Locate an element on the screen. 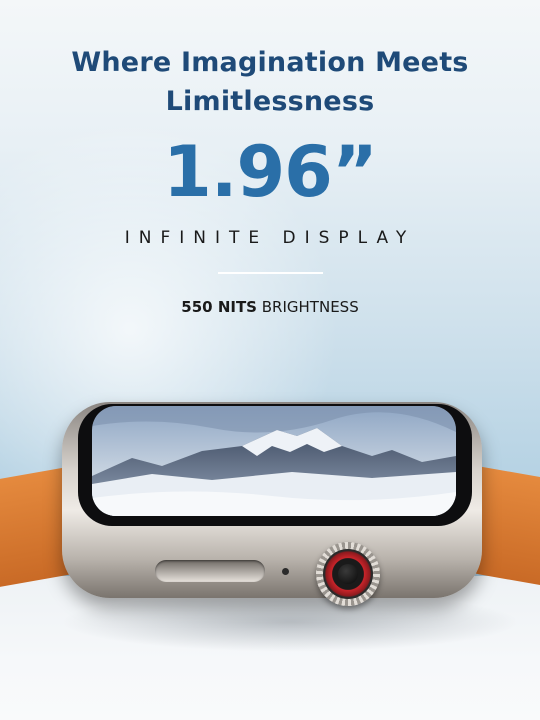 The image size is (540, 720). brightness-label: BRIGHTNESS is located at coordinates (310, 307).